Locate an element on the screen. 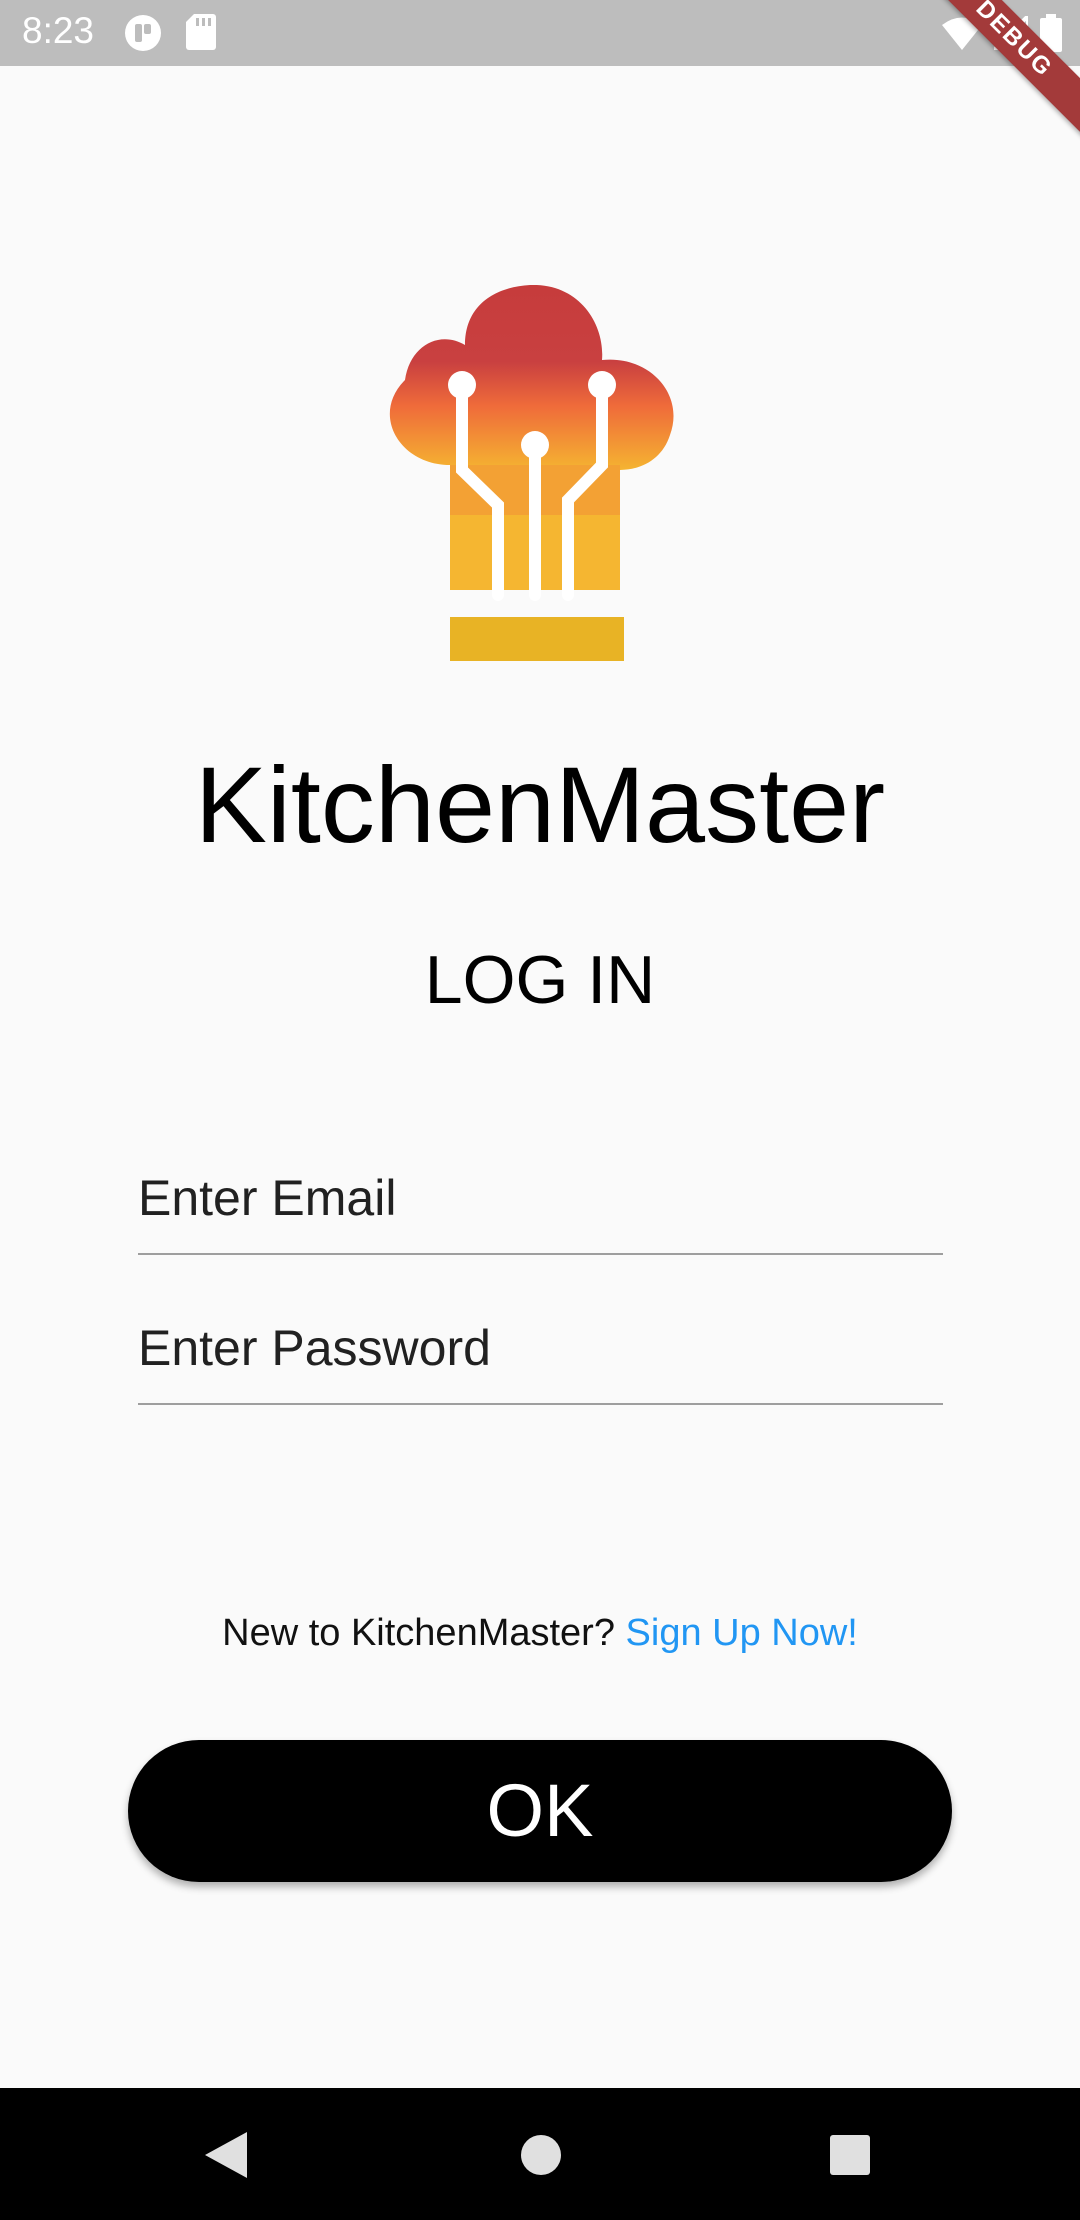  sd-card-icon is located at coordinates (201, 35).